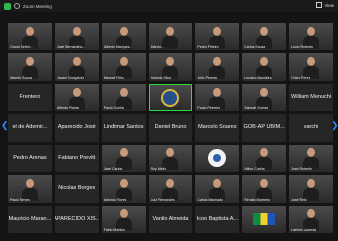 This screenshot has width=338, height=241. Describe the element at coordinates (5, 125) in the screenshot. I see `previous-page-arrow-icon: ❮` at that location.